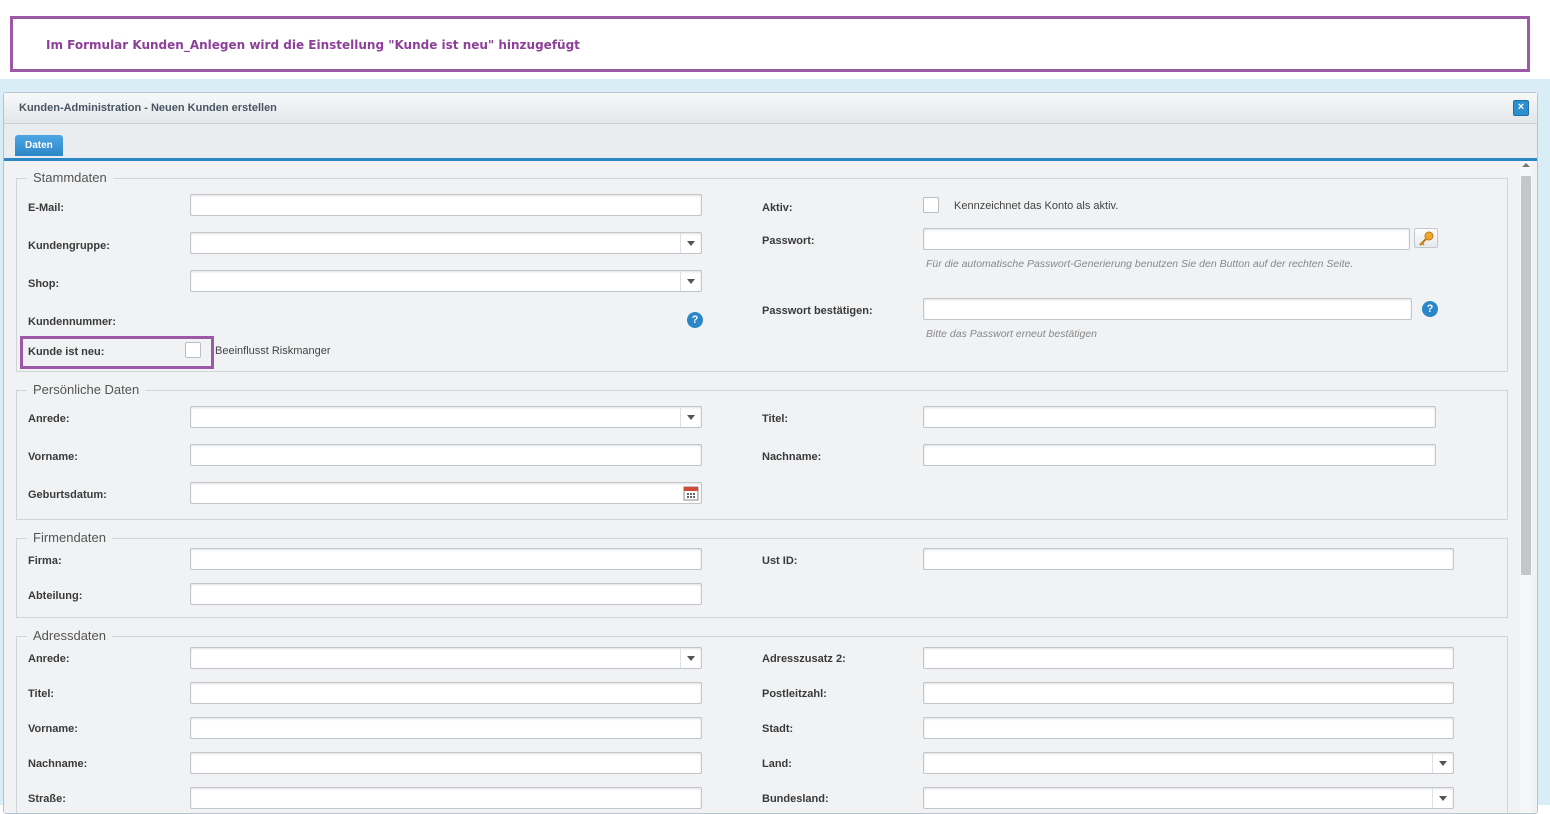  What do you see at coordinates (41, 694) in the screenshot?
I see `adress-titel-label: Titel:` at bounding box center [41, 694].